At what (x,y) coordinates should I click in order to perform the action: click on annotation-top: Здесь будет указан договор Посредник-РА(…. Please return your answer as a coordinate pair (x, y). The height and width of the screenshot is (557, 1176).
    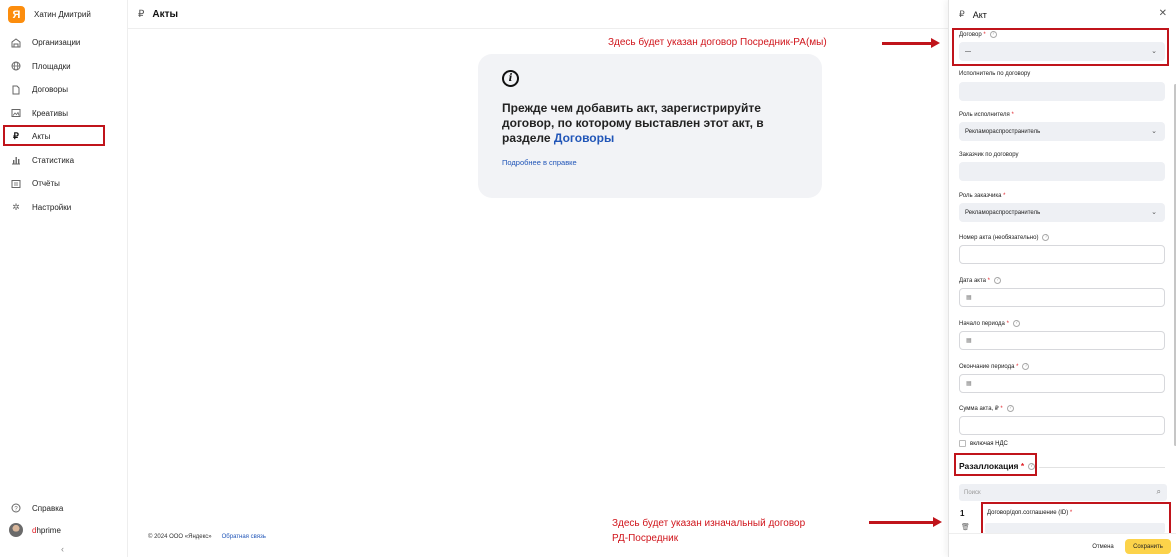
    Looking at the image, I should click on (717, 42).